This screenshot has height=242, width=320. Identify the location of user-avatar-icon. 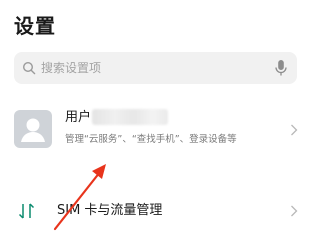
(33, 130).